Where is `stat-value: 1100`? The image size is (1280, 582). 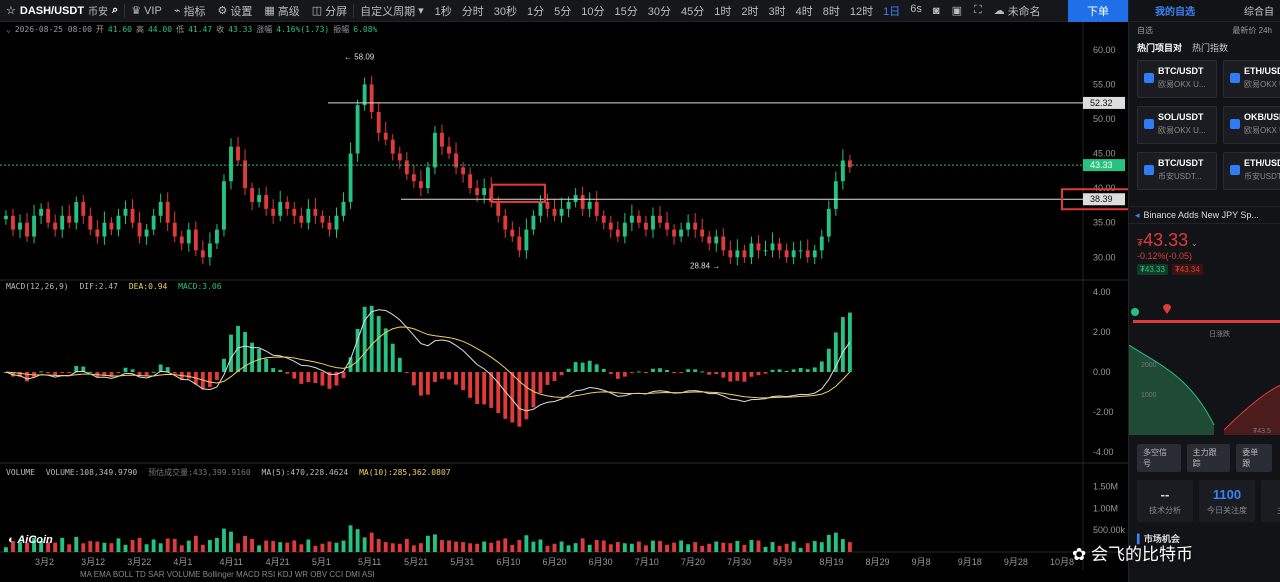 stat-value: 1100 is located at coordinates (1227, 494).